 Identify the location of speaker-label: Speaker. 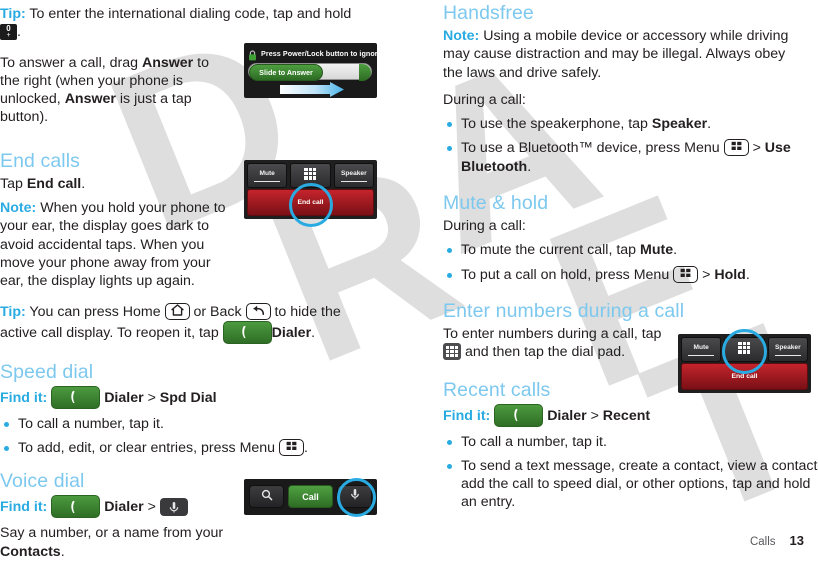
(353, 173).